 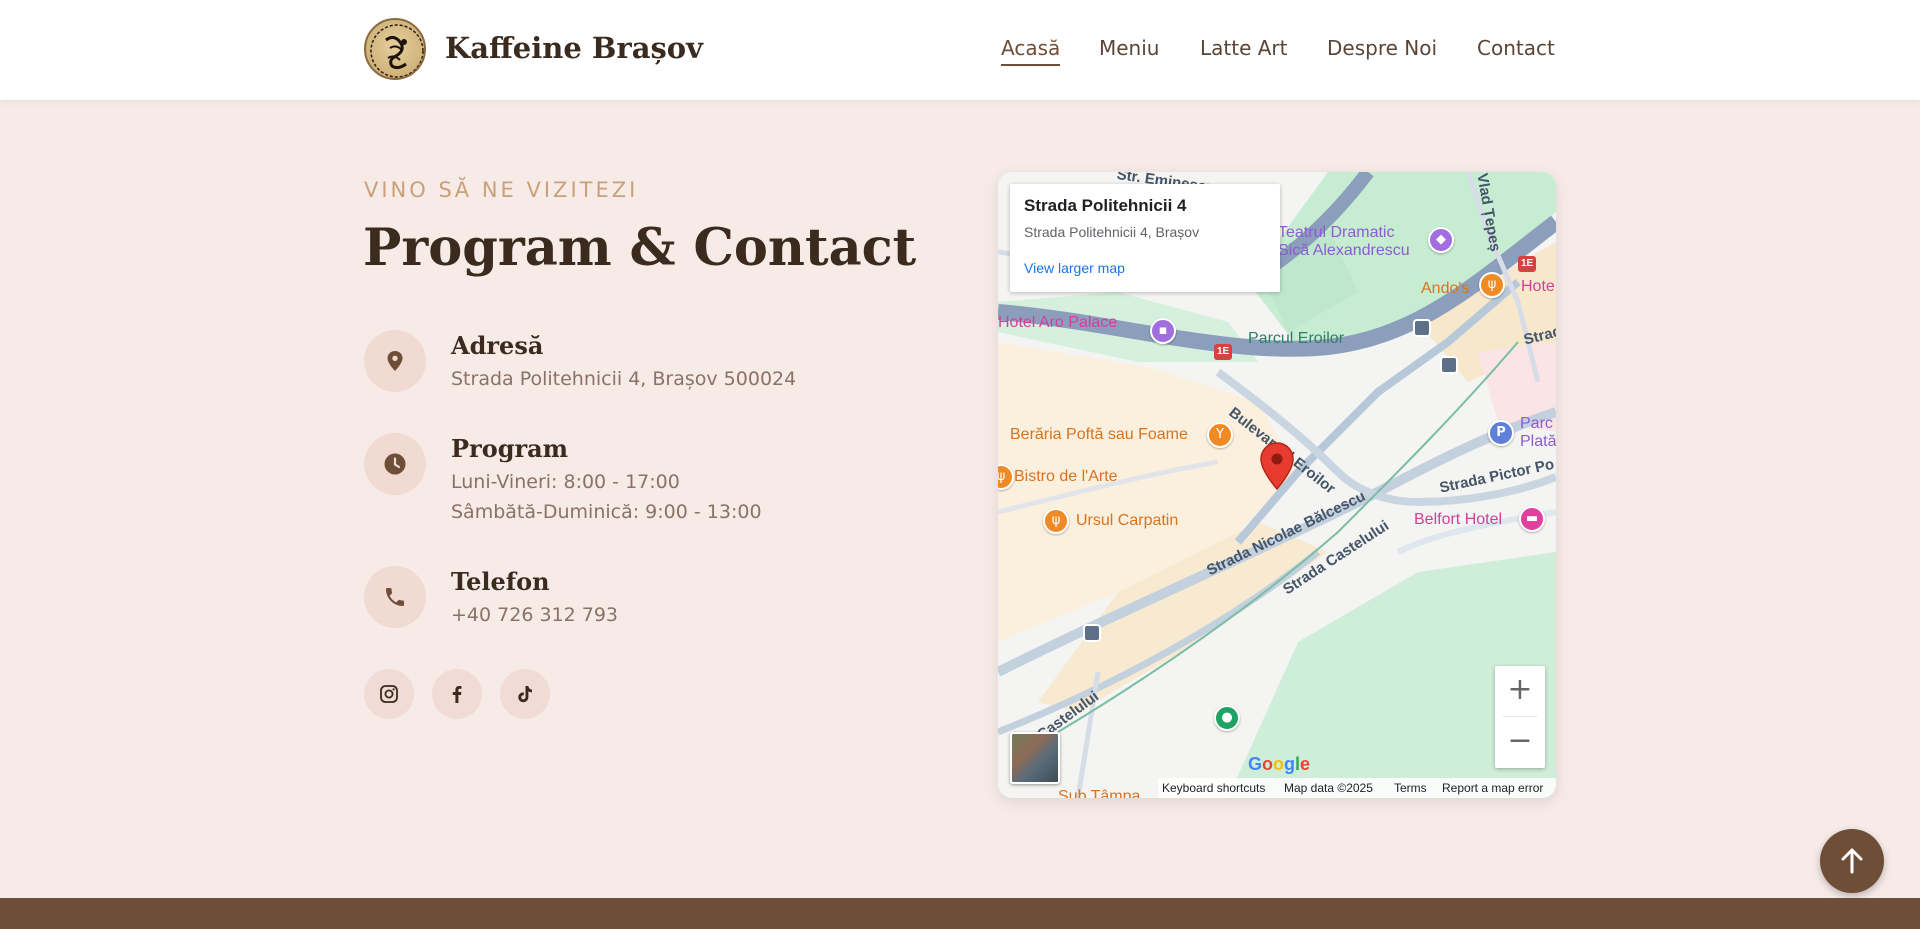 I want to click on facebook-icon, so click(x=457, y=694).